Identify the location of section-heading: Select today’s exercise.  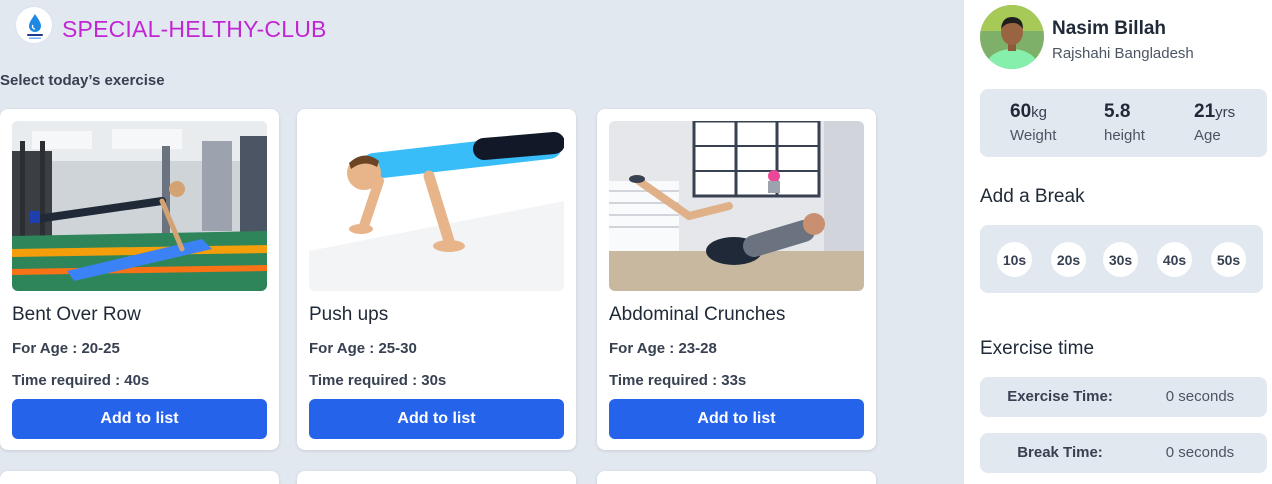
(82, 80).